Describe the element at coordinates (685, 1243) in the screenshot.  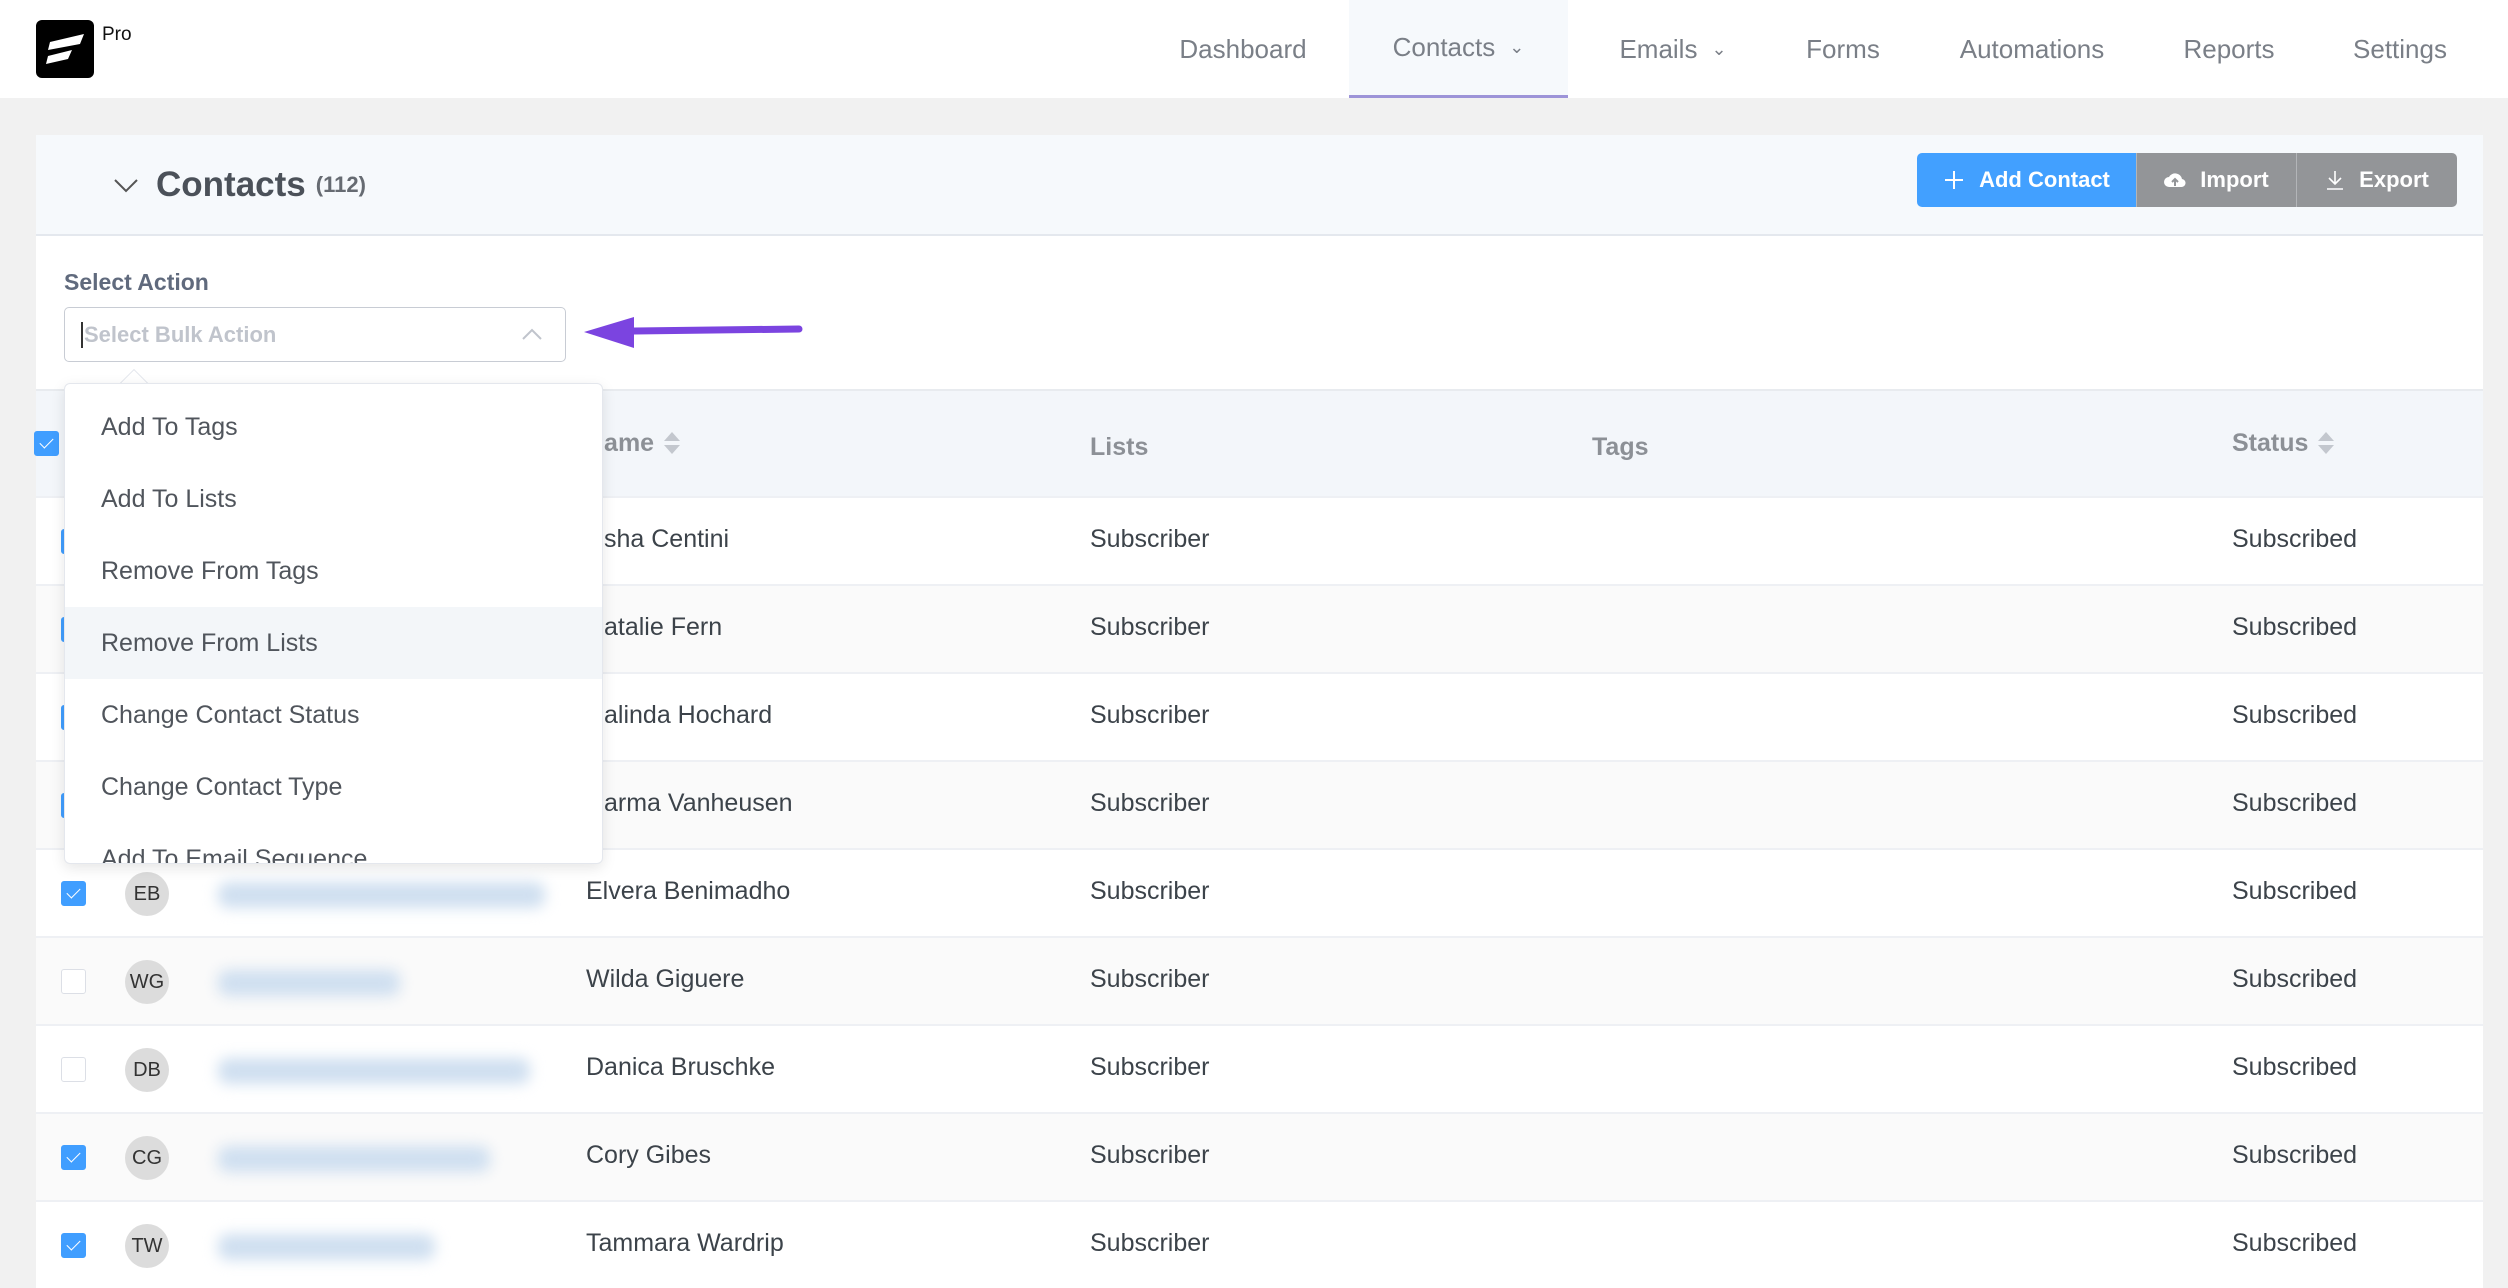
I see `contact-name: Tammara Wardrip` at that location.